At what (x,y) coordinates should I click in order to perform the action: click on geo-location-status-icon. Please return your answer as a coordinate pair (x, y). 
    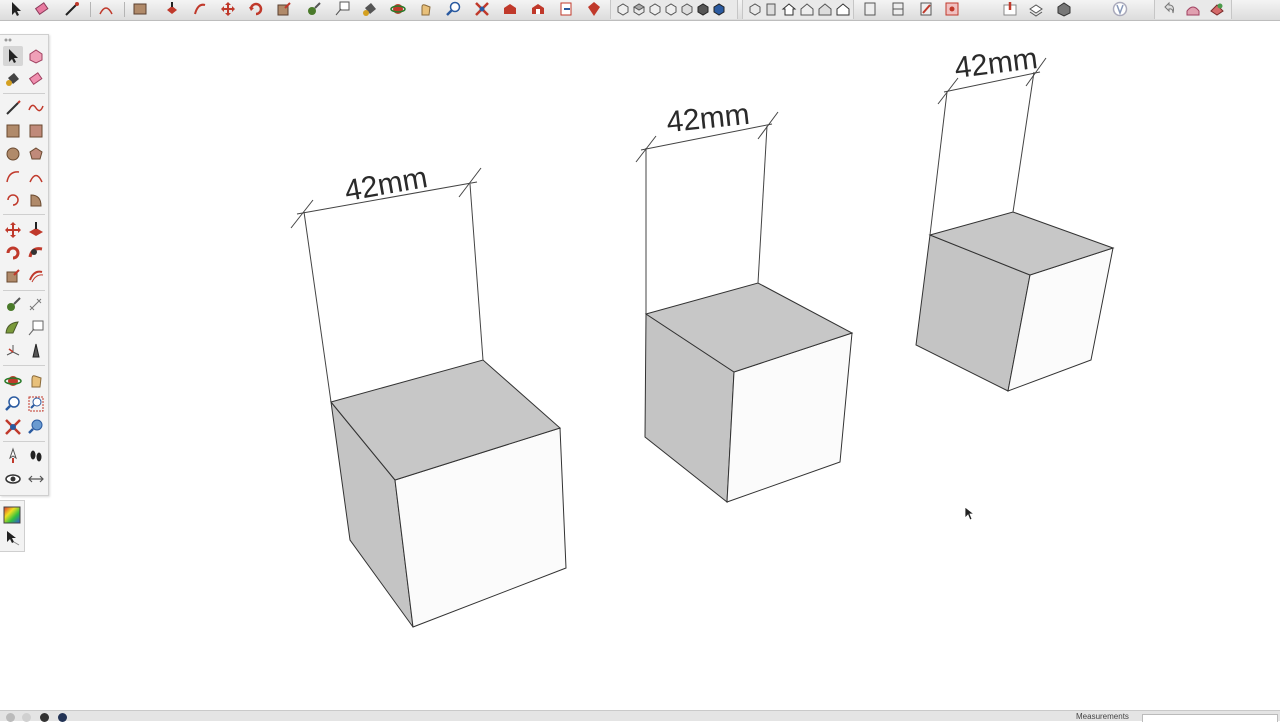
    Looking at the image, I should click on (10, 717).